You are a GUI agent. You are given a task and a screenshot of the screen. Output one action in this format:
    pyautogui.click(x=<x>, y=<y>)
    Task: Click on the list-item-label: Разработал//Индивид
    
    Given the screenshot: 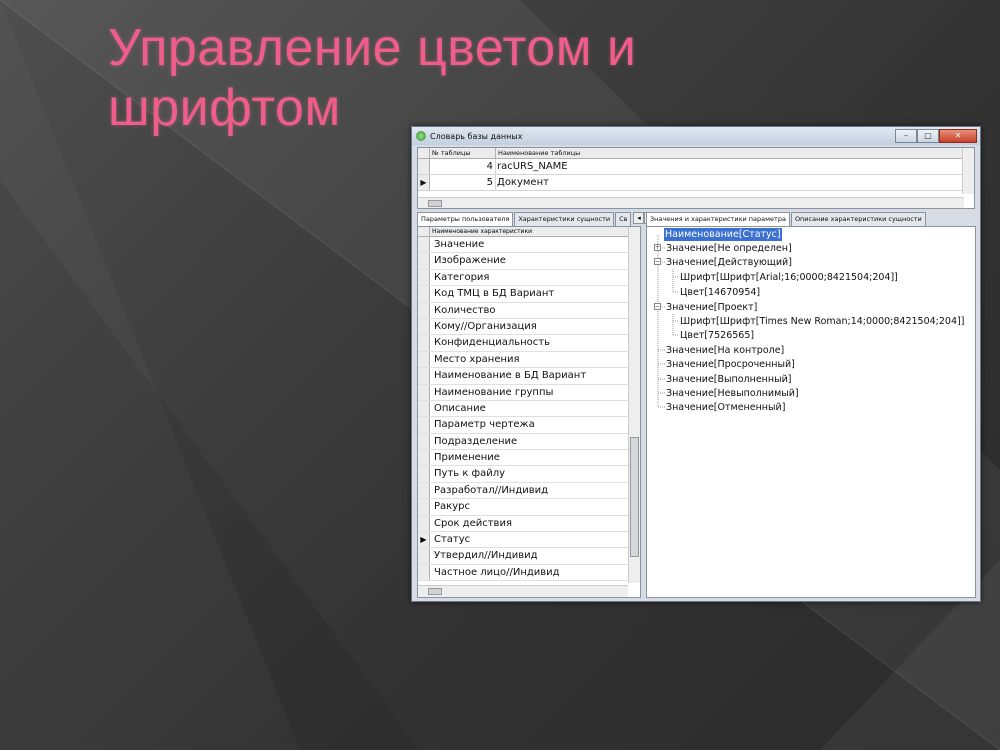 What is the action you would take?
    pyautogui.click(x=491, y=490)
    